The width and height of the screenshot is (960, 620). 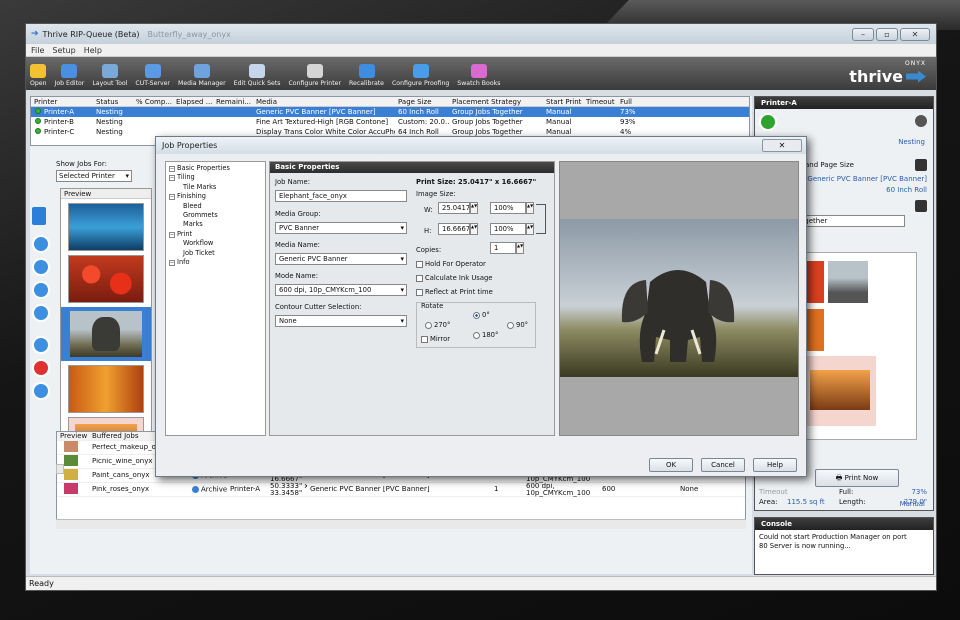 I want to click on move-down-icon, so click(x=41, y=290).